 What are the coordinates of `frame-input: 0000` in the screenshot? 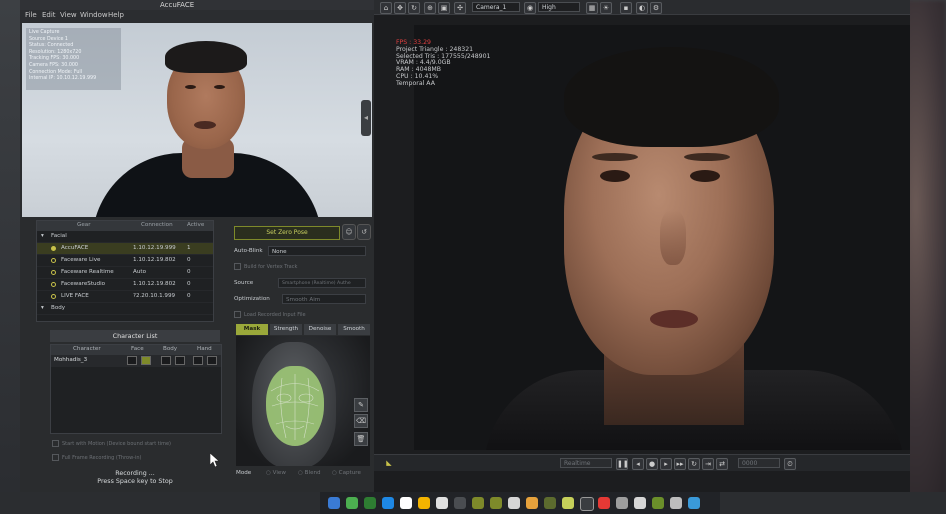 It's located at (759, 463).